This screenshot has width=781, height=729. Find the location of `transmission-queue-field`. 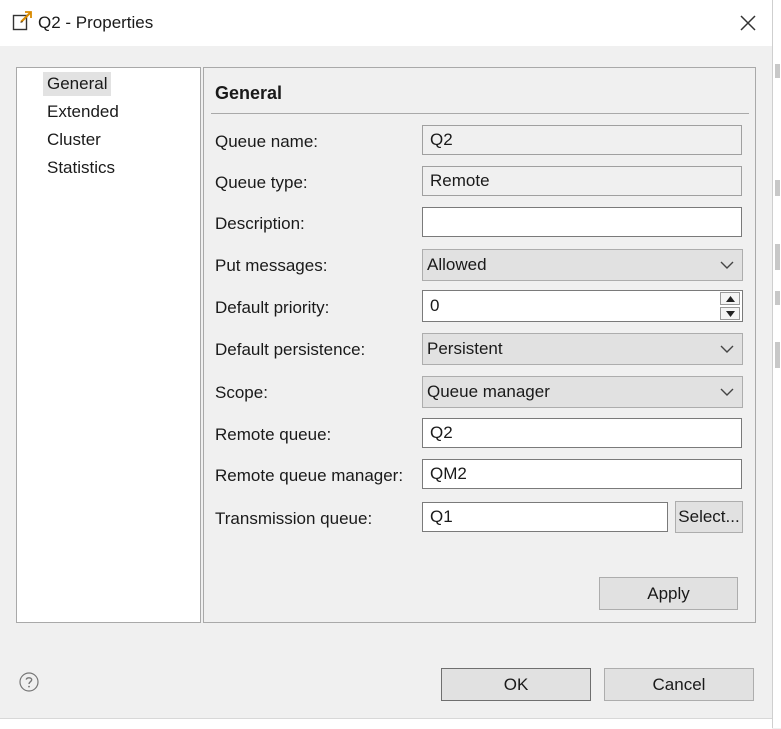

transmission-queue-field is located at coordinates (545, 517).